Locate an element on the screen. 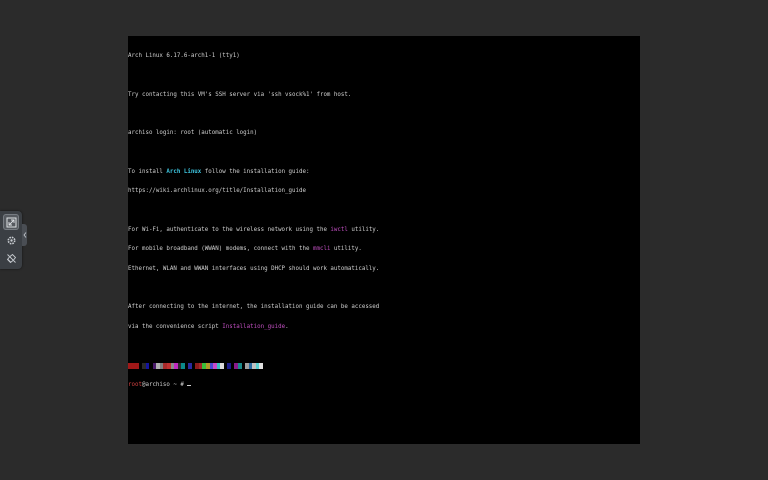 Image resolution: width=768 pixels, height=480 pixels. mmcli-command: mmcli is located at coordinates (321, 249).